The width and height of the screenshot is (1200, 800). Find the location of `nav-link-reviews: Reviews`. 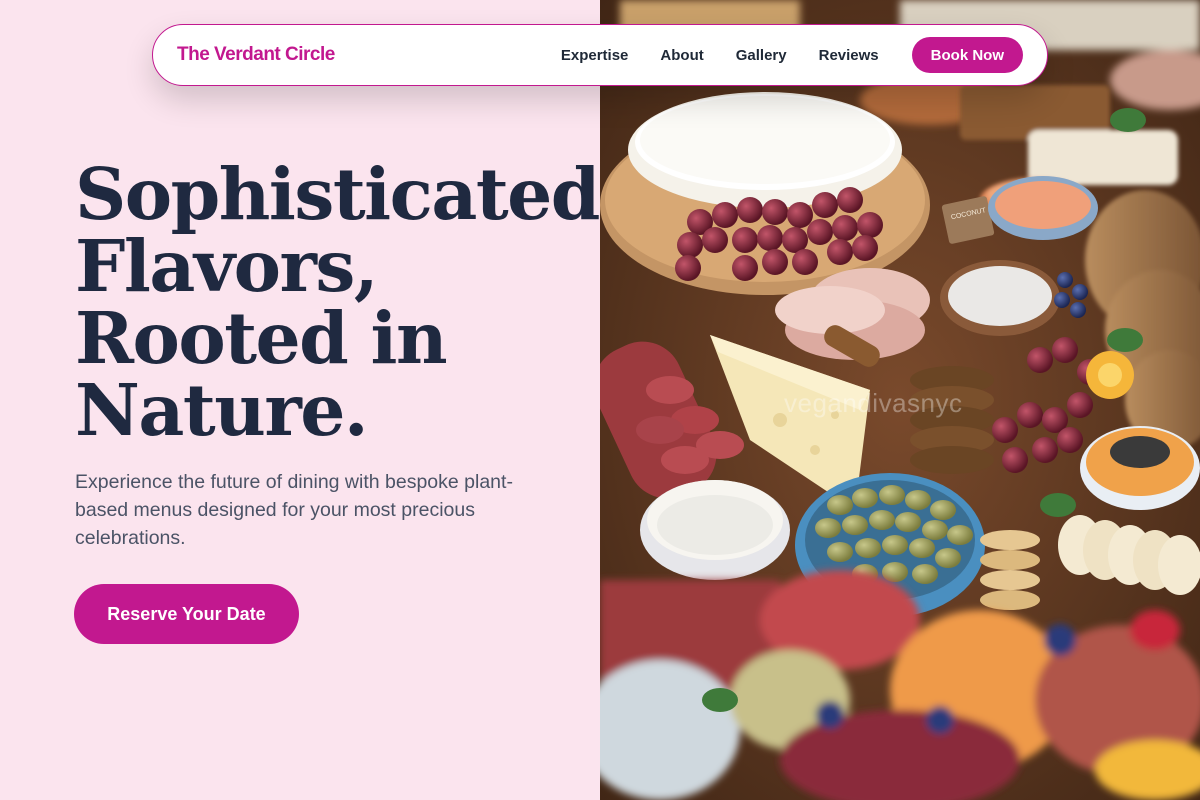

nav-link-reviews: Reviews is located at coordinates (849, 55).